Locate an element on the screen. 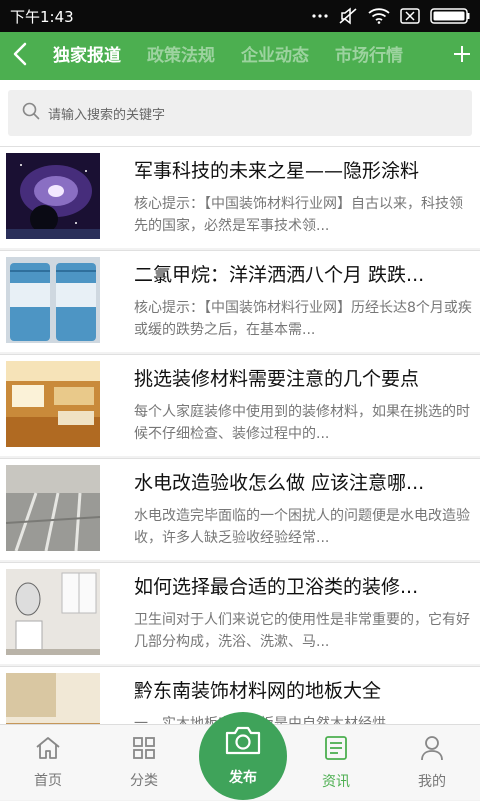 This screenshot has width=480, height=801. news-text: 黔东南装饰材料网的地板大全 一、实木地板实木地板是由自然木材经烘 is located at coordinates (303, 699).